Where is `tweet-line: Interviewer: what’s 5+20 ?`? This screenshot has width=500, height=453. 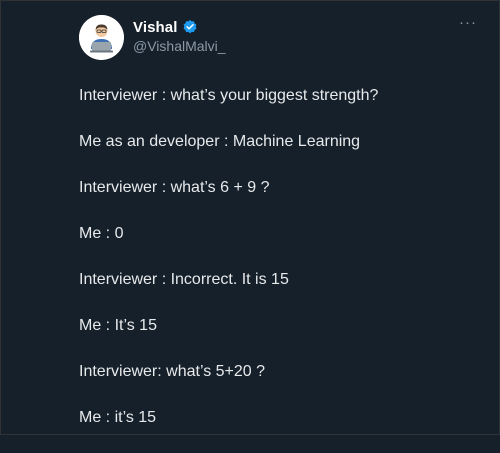 tweet-line: Interviewer: what’s 5+20 ? is located at coordinates (172, 371).